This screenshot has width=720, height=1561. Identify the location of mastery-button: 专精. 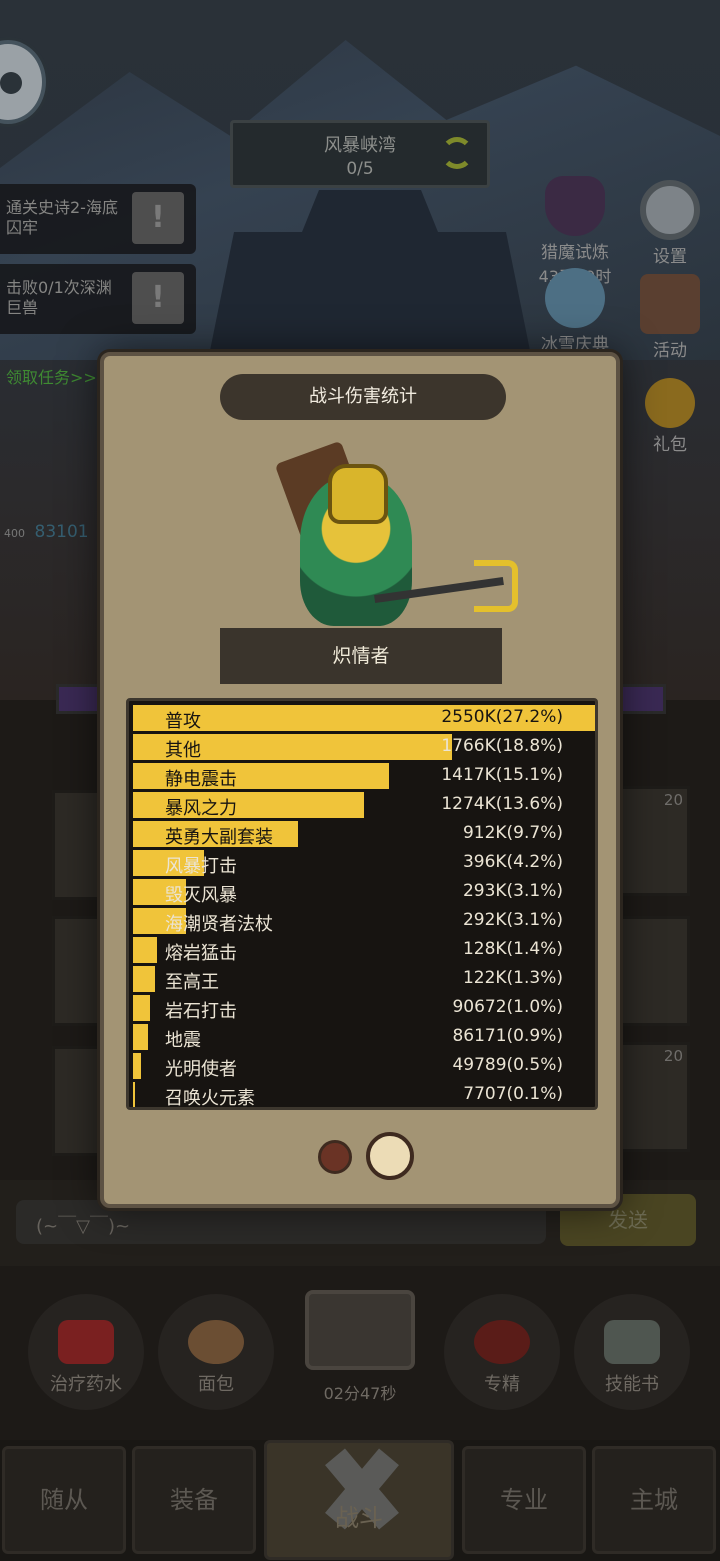
(502, 1352).